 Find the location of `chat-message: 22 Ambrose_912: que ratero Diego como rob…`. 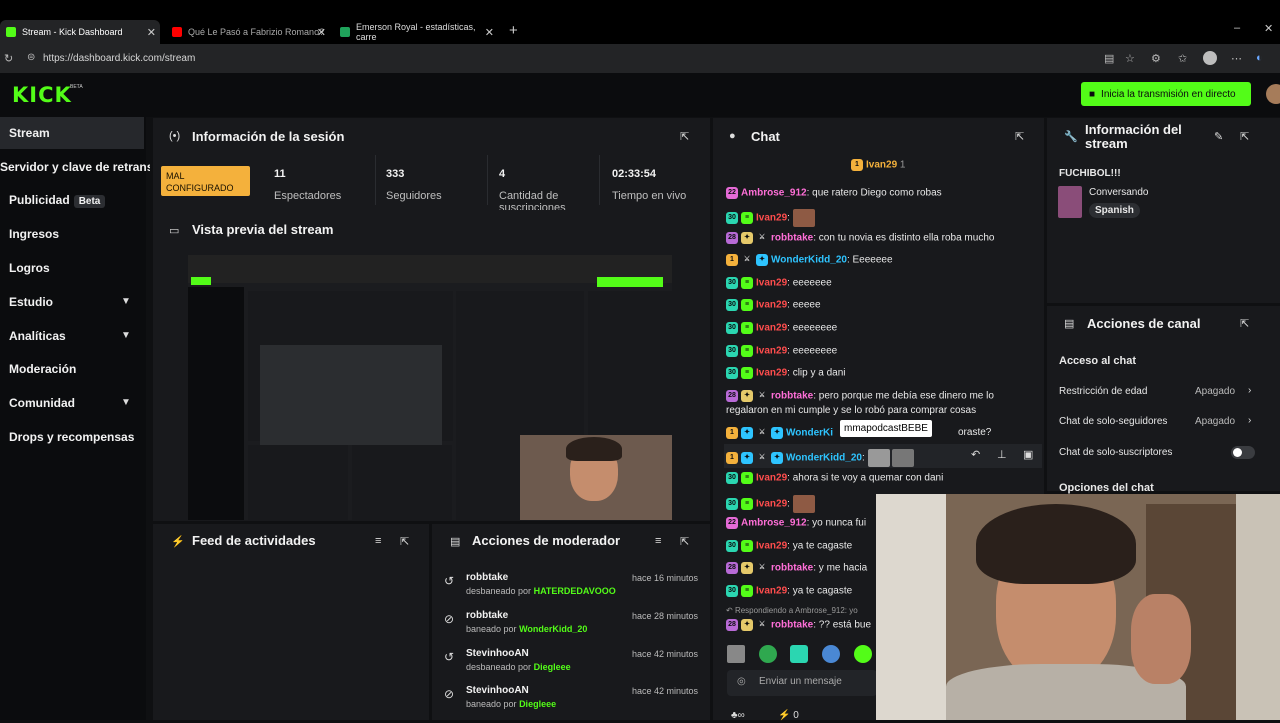

chat-message: 22 Ambrose_912: que ratero Diego como rob… is located at coordinates (834, 193).